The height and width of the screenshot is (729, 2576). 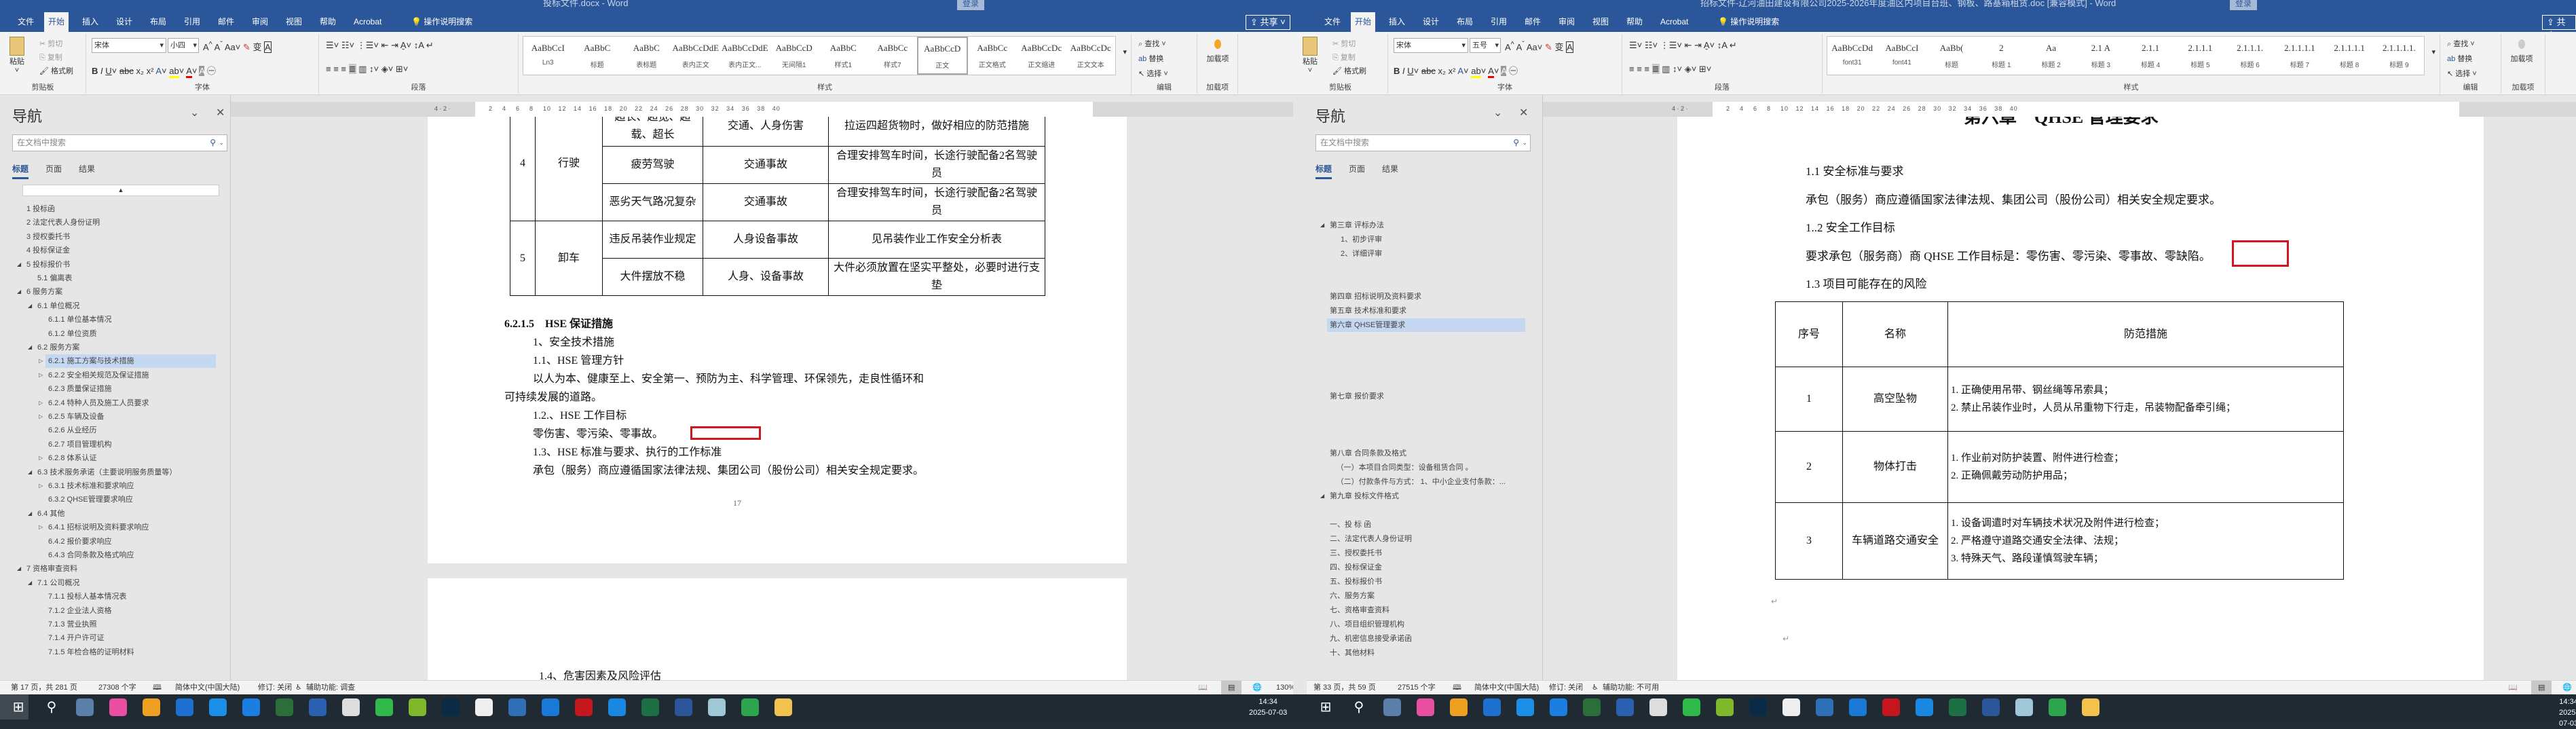 I want to click on style-item: AaBbCcDdE 表内正文, so click(x=696, y=56).